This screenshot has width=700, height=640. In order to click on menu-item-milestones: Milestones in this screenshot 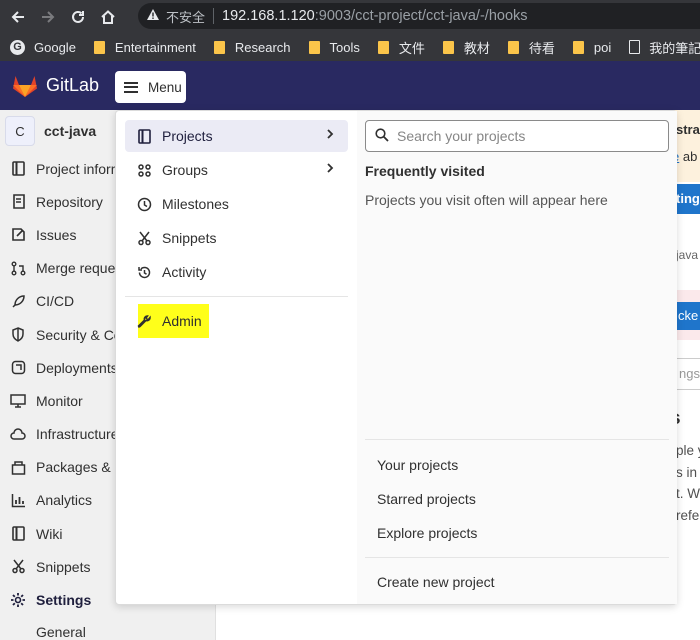, I will do `click(236, 204)`.